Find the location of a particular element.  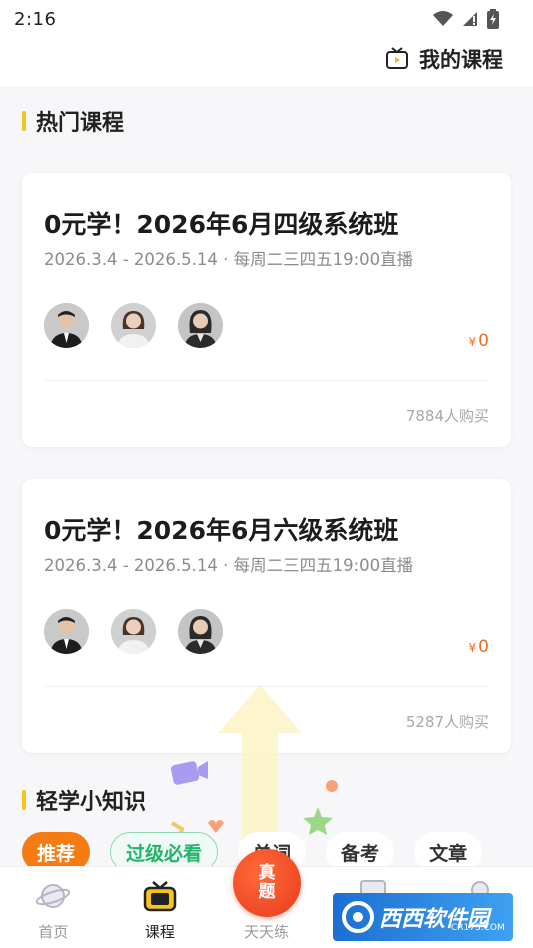

battery-icon is located at coordinates (493, 19).